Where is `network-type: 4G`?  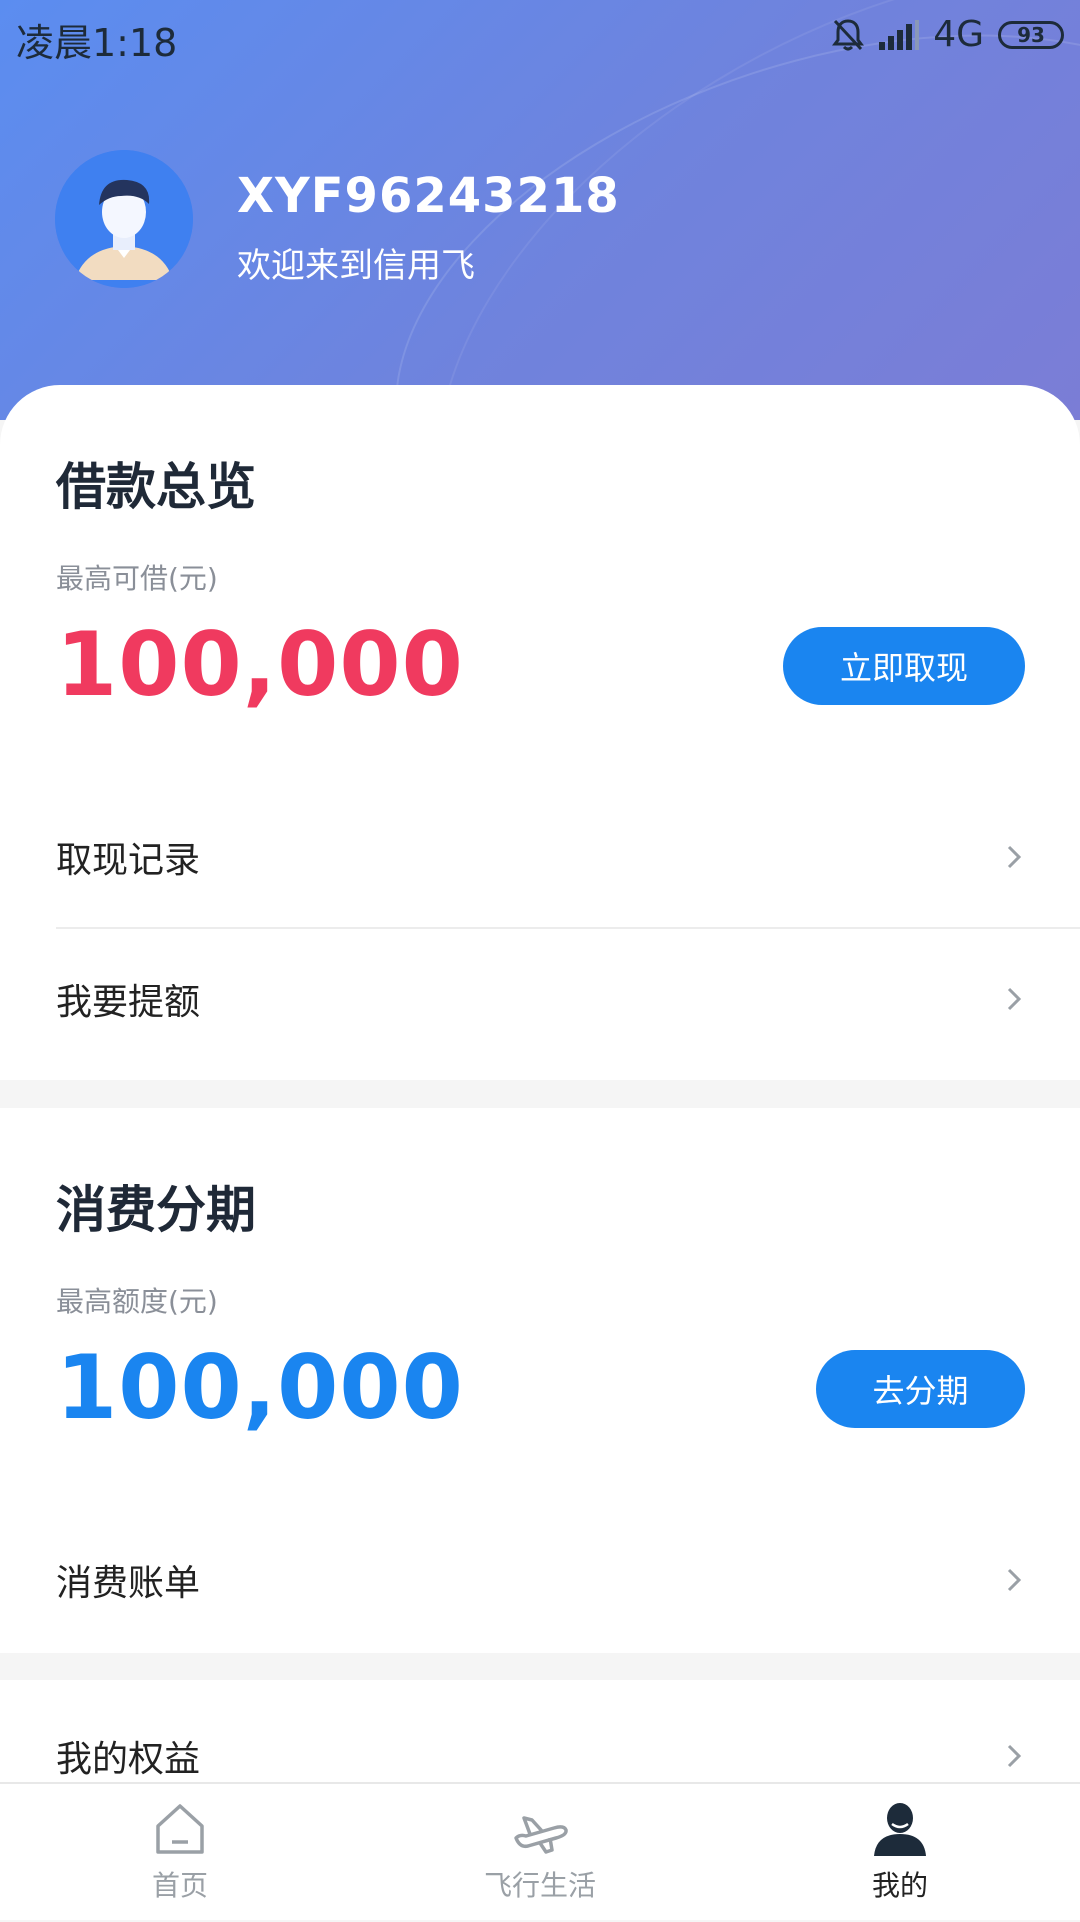
network-type: 4G is located at coordinates (958, 34).